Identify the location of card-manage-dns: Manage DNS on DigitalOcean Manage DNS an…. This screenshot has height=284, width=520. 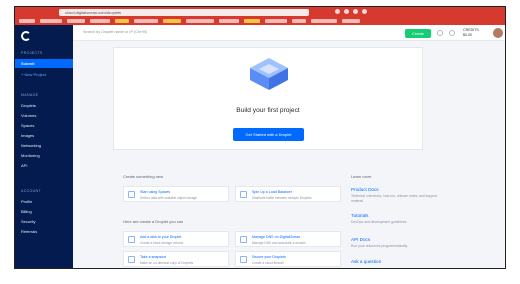
(288, 239).